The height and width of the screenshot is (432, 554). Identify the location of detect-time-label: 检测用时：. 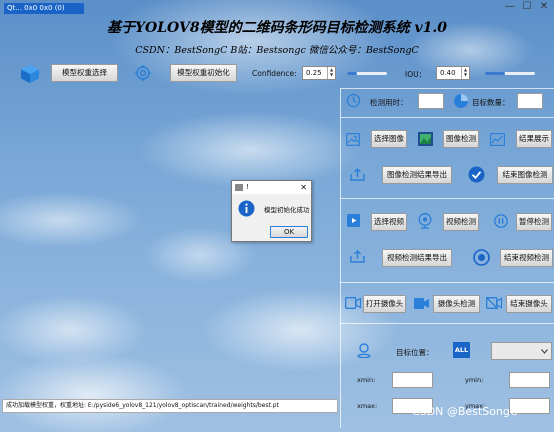
(389, 102).